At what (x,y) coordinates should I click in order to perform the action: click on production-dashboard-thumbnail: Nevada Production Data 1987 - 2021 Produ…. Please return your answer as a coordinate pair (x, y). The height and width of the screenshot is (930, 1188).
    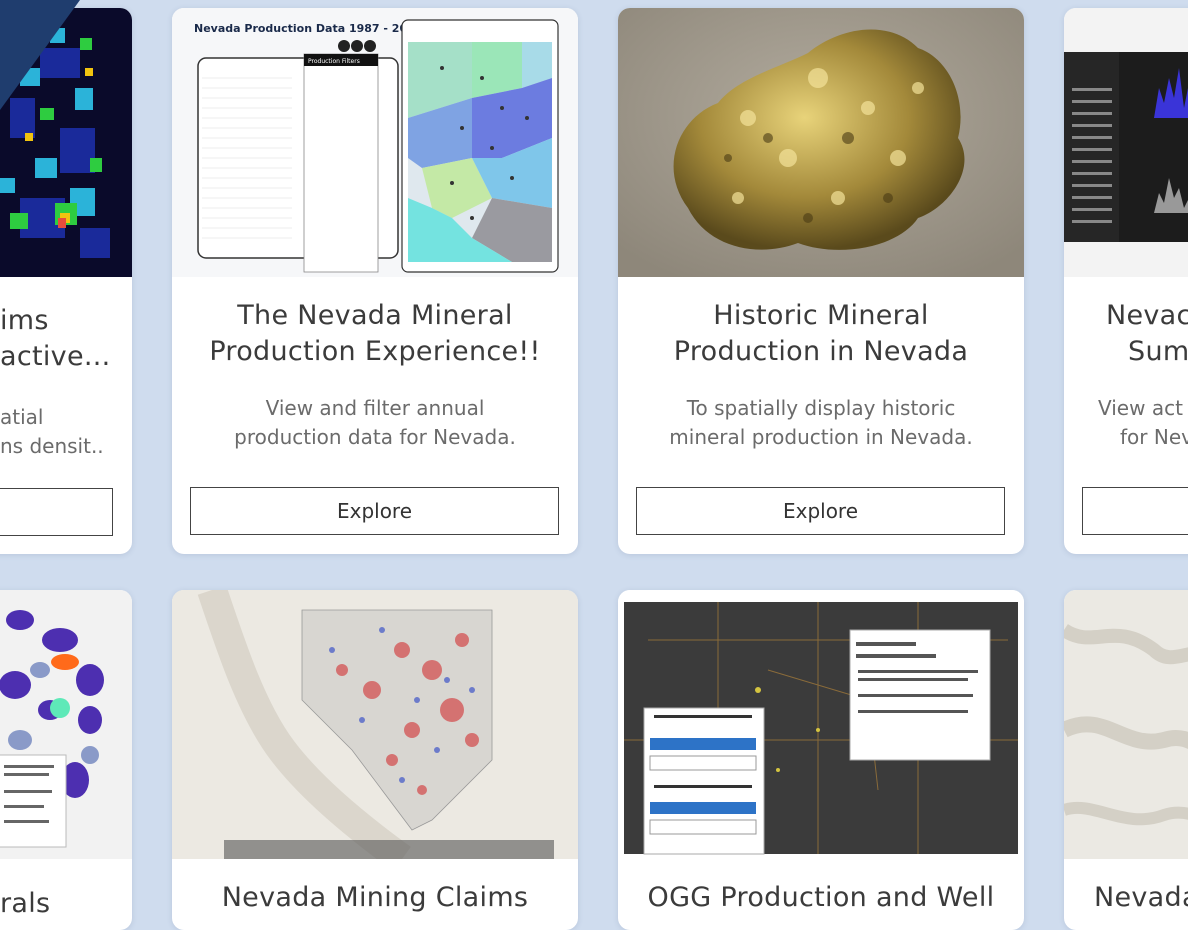
    Looking at the image, I should click on (375, 142).